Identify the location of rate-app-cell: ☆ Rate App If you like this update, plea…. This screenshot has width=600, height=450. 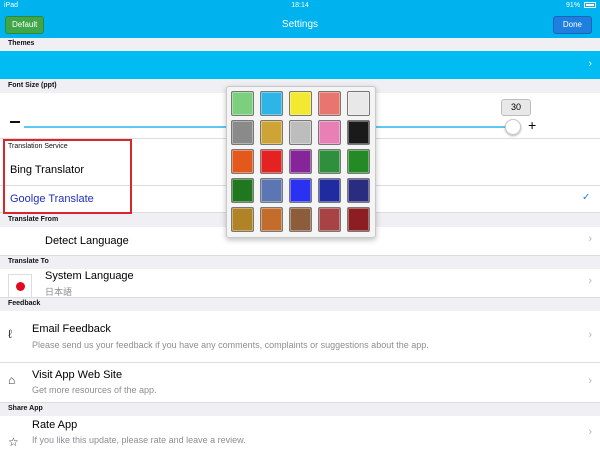
(300, 433).